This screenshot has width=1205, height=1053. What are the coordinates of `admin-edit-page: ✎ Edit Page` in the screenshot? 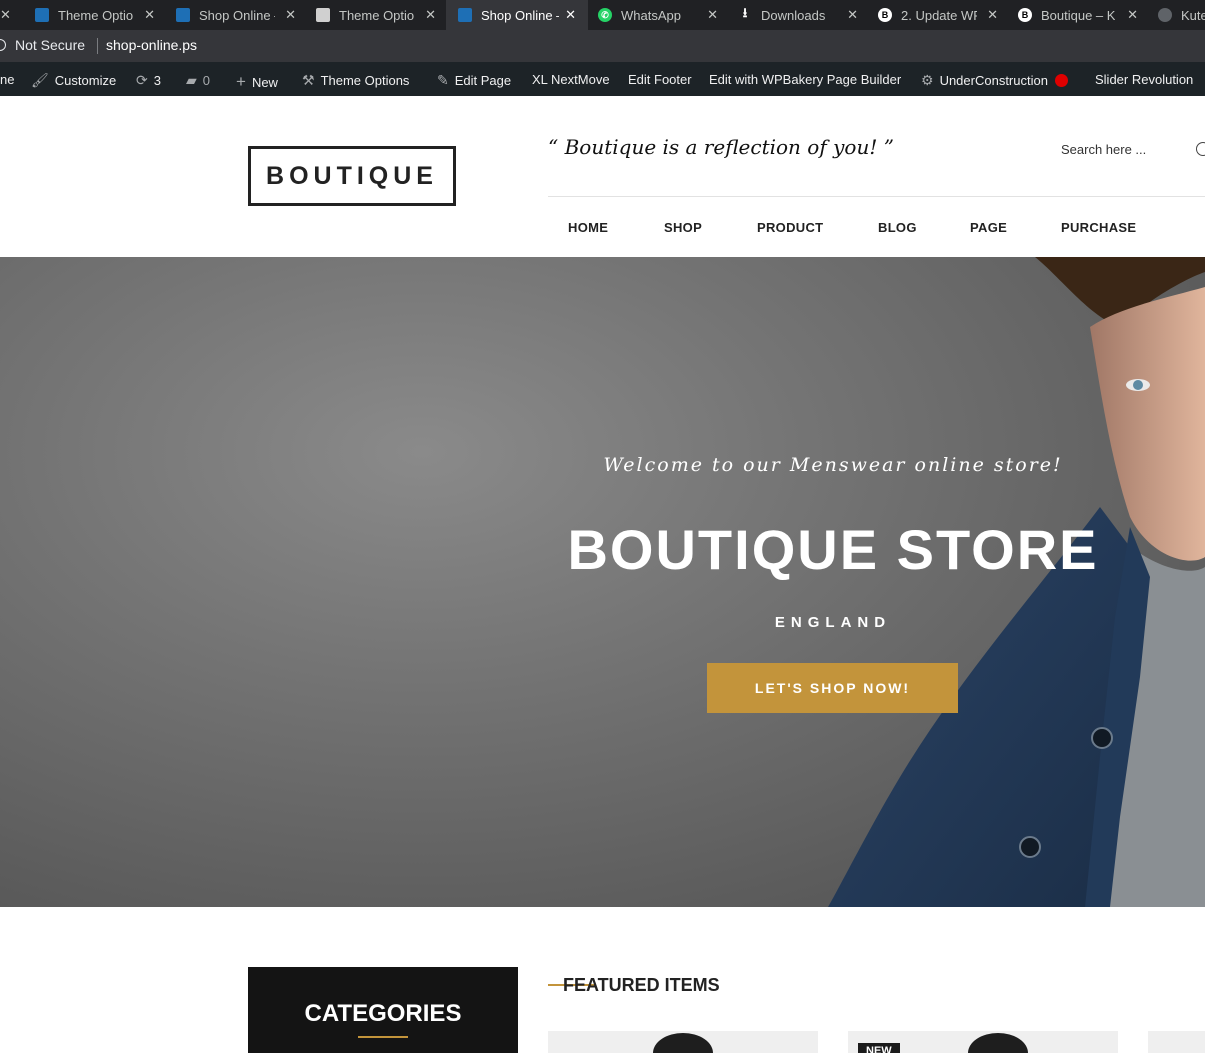 It's located at (474, 80).